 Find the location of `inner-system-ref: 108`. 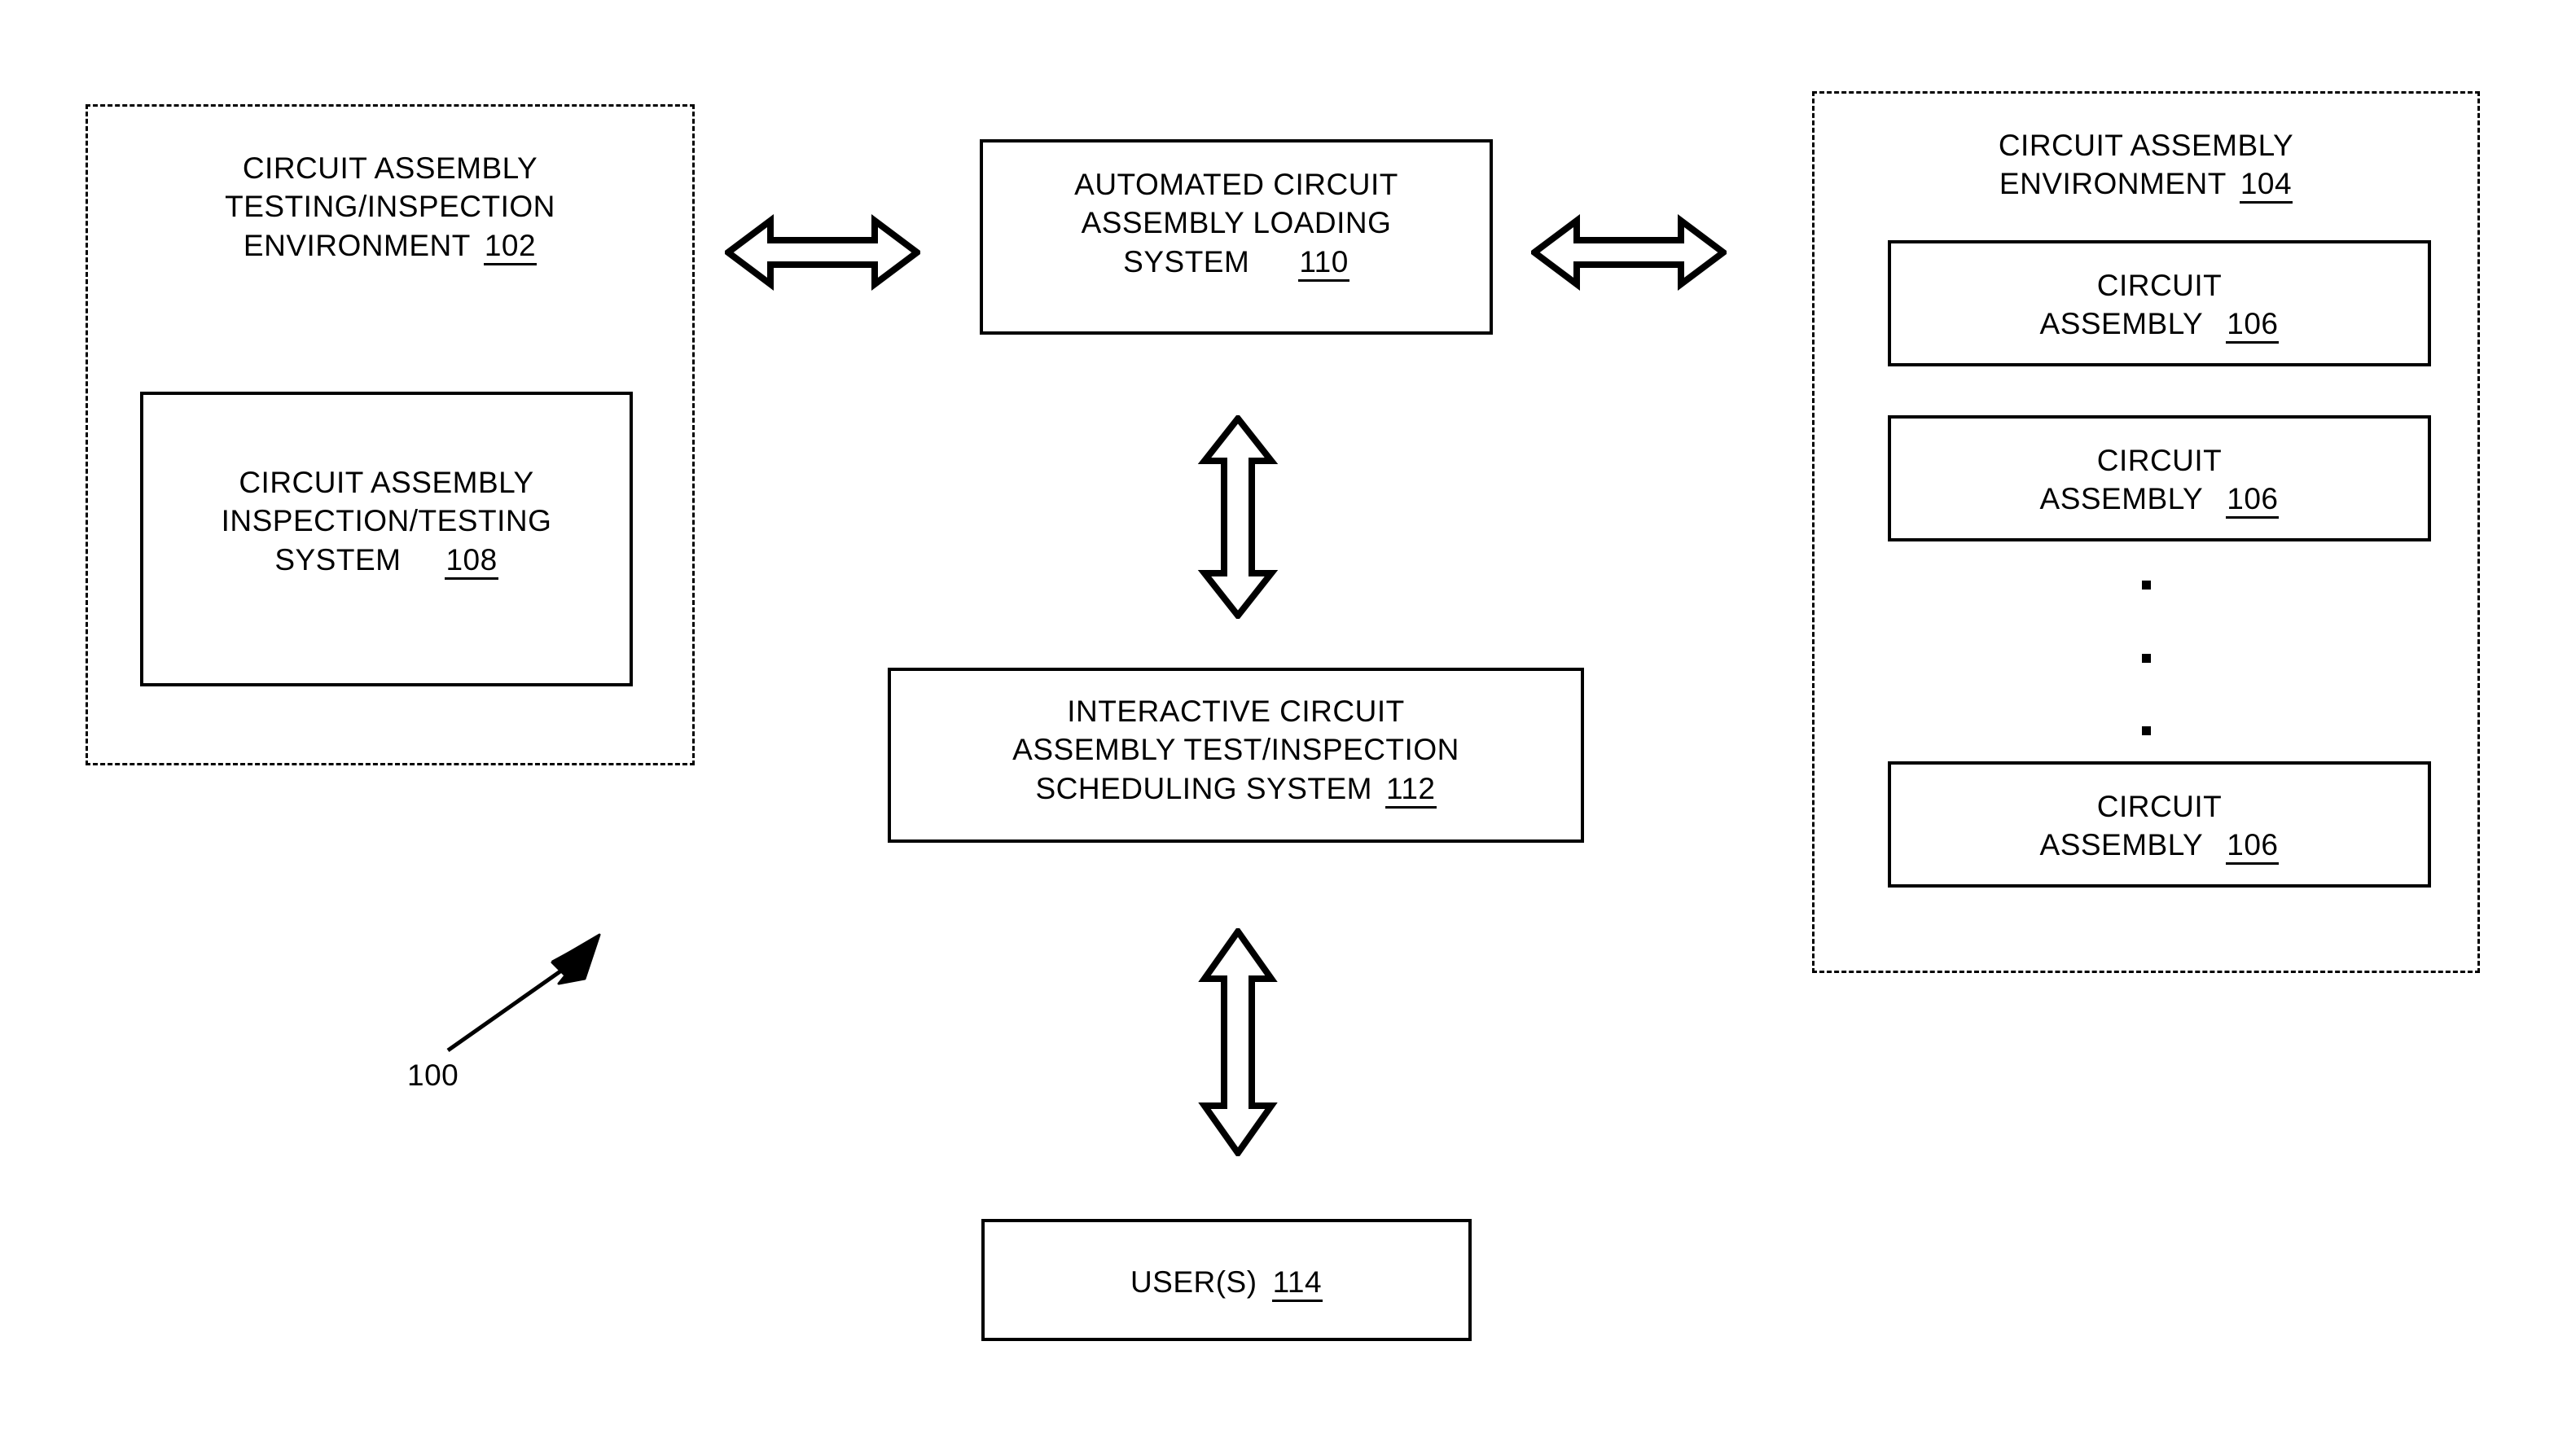

inner-system-ref: 108 is located at coordinates (472, 562).